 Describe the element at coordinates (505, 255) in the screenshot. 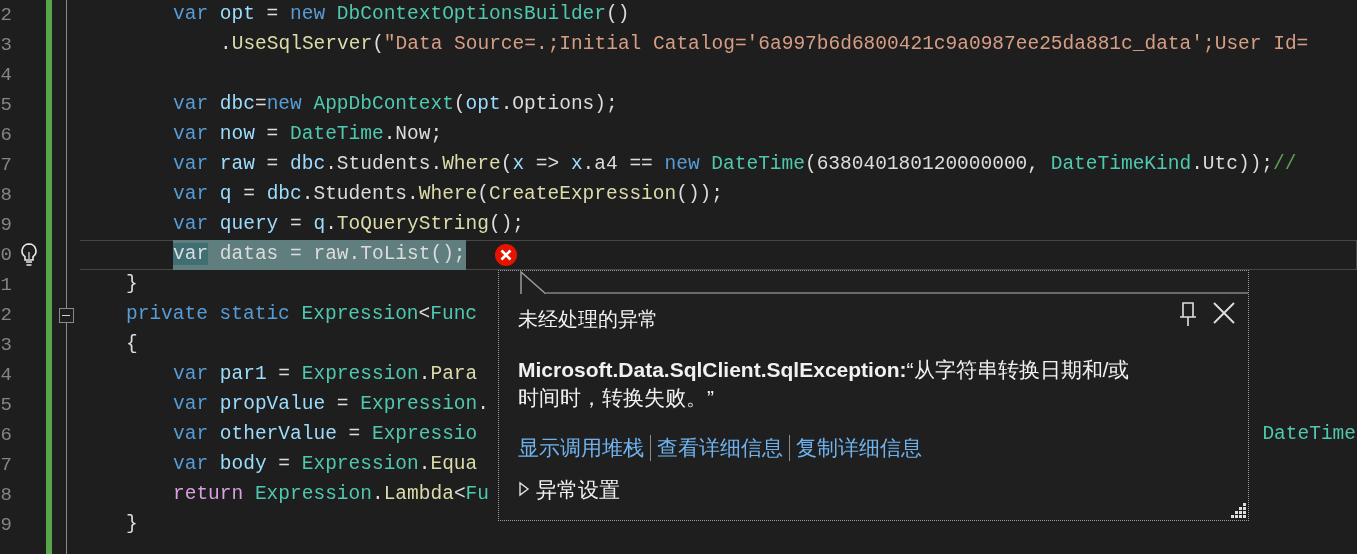

I see `error-icon` at that location.